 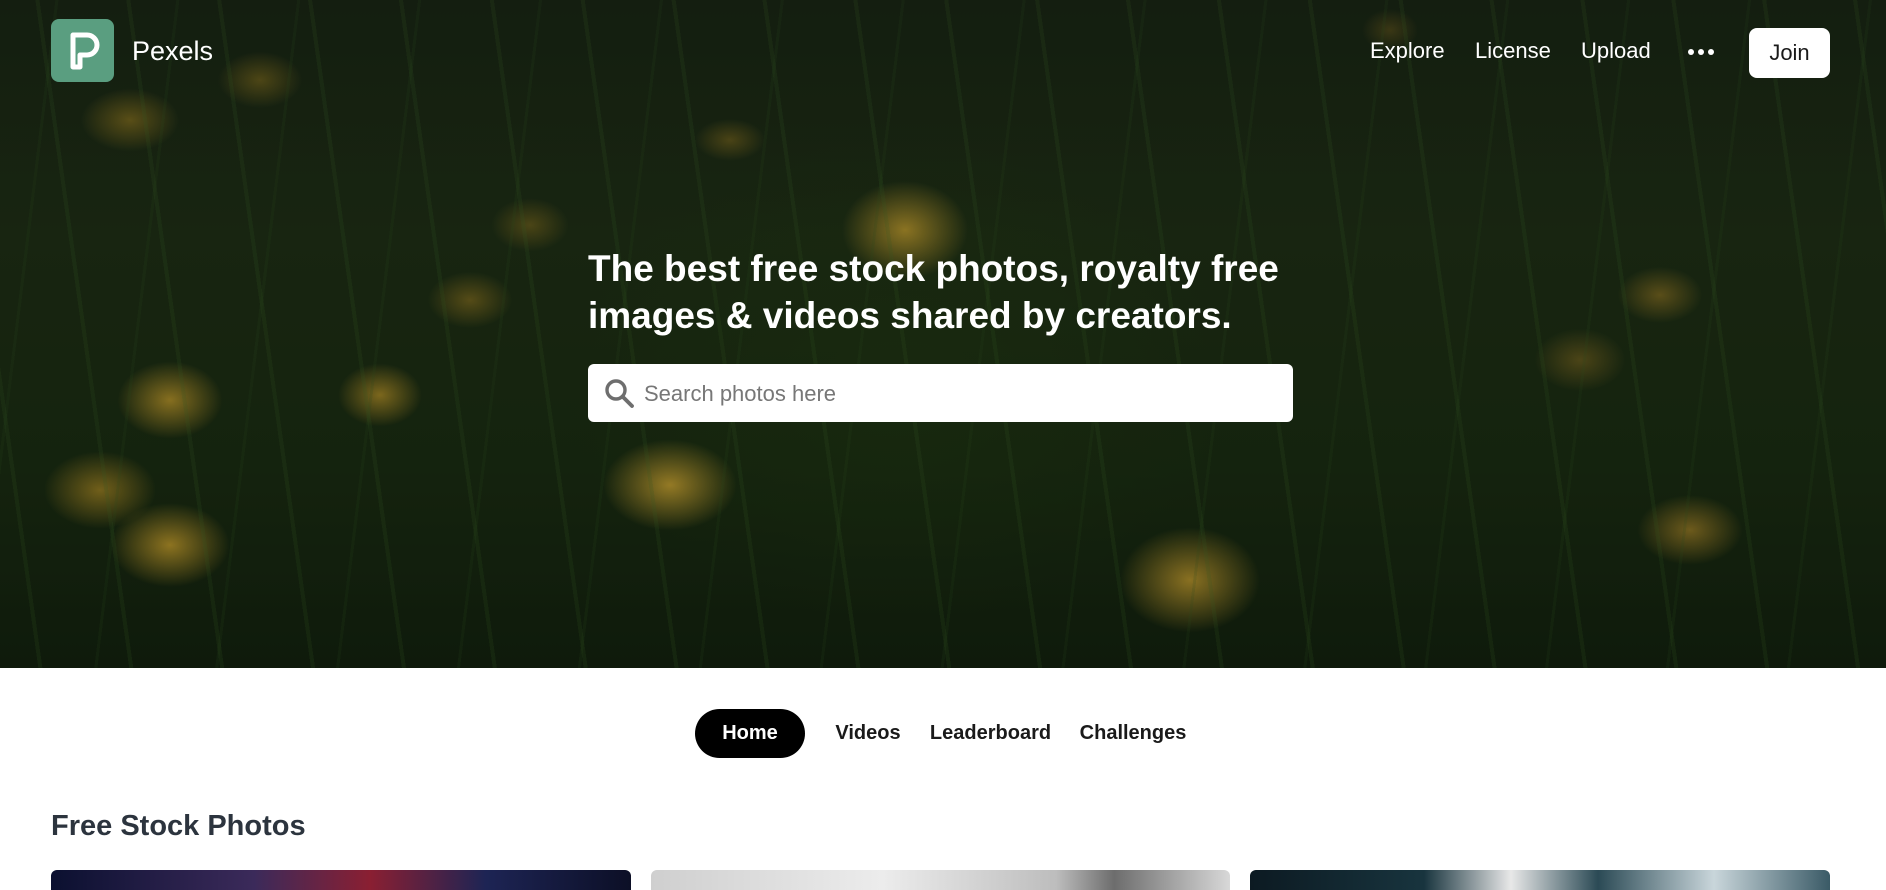 What do you see at coordinates (1407, 51) in the screenshot?
I see `nav-explore: Explore` at bounding box center [1407, 51].